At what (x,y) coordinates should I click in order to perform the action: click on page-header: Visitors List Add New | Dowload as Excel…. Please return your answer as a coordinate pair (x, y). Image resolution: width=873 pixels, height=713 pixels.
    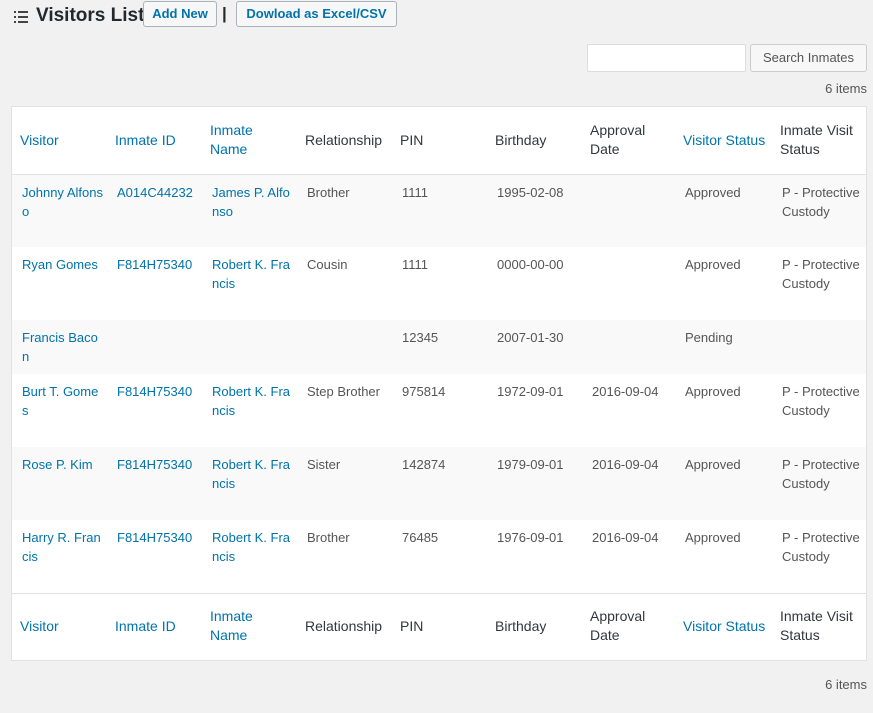
    Looking at the image, I should click on (436, 15).